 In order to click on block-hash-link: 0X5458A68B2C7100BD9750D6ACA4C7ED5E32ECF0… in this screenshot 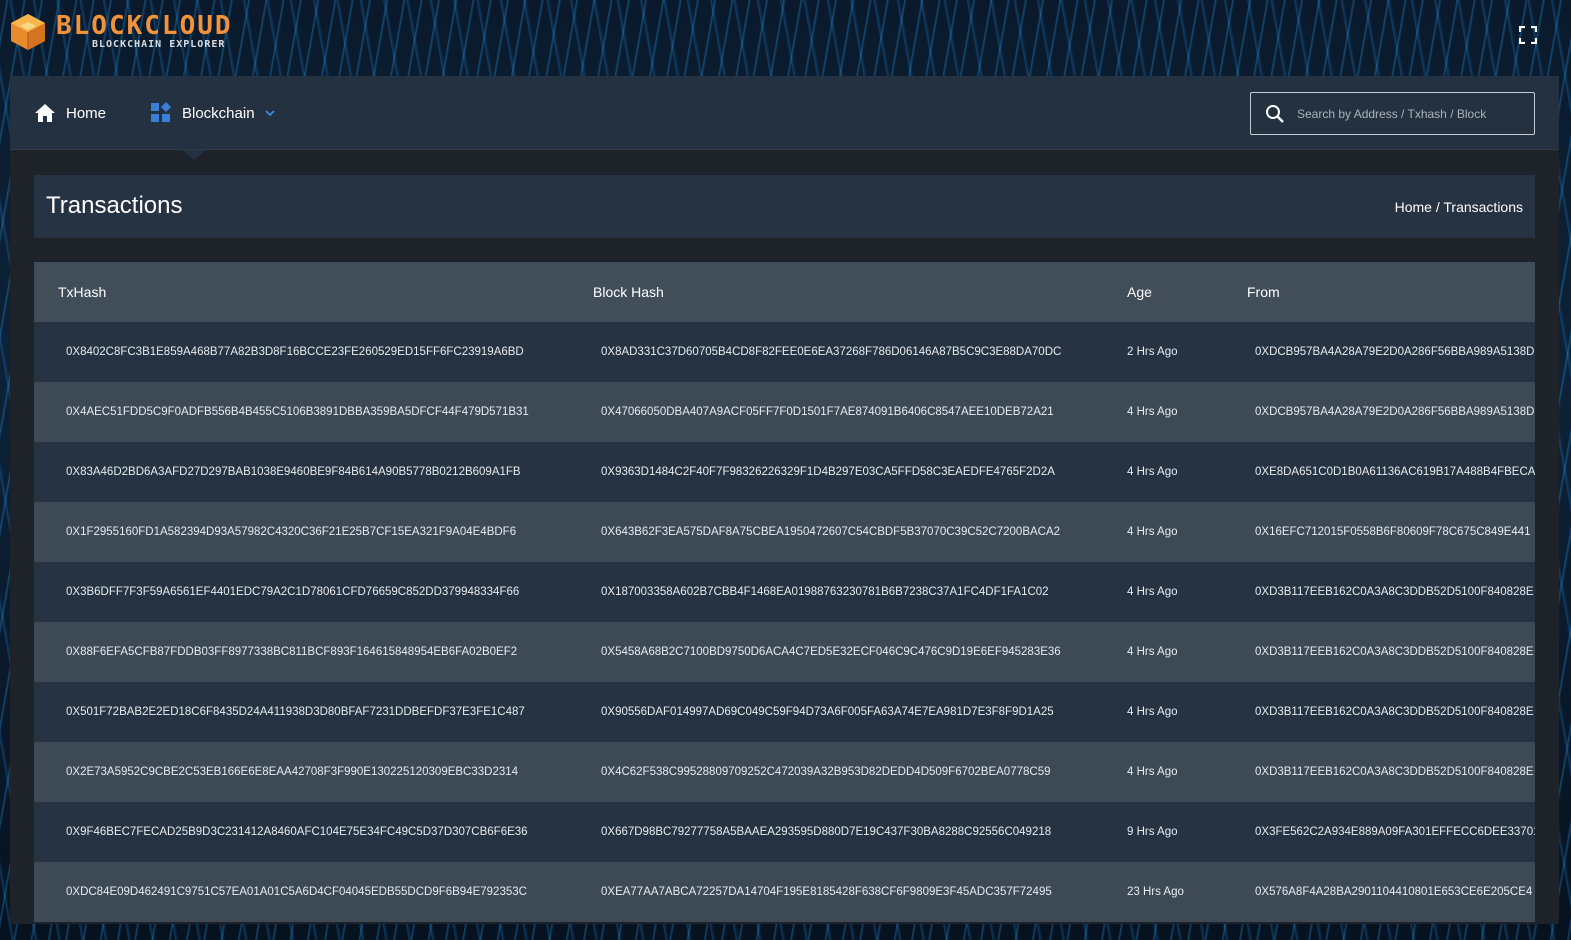, I will do `click(836, 652)`.